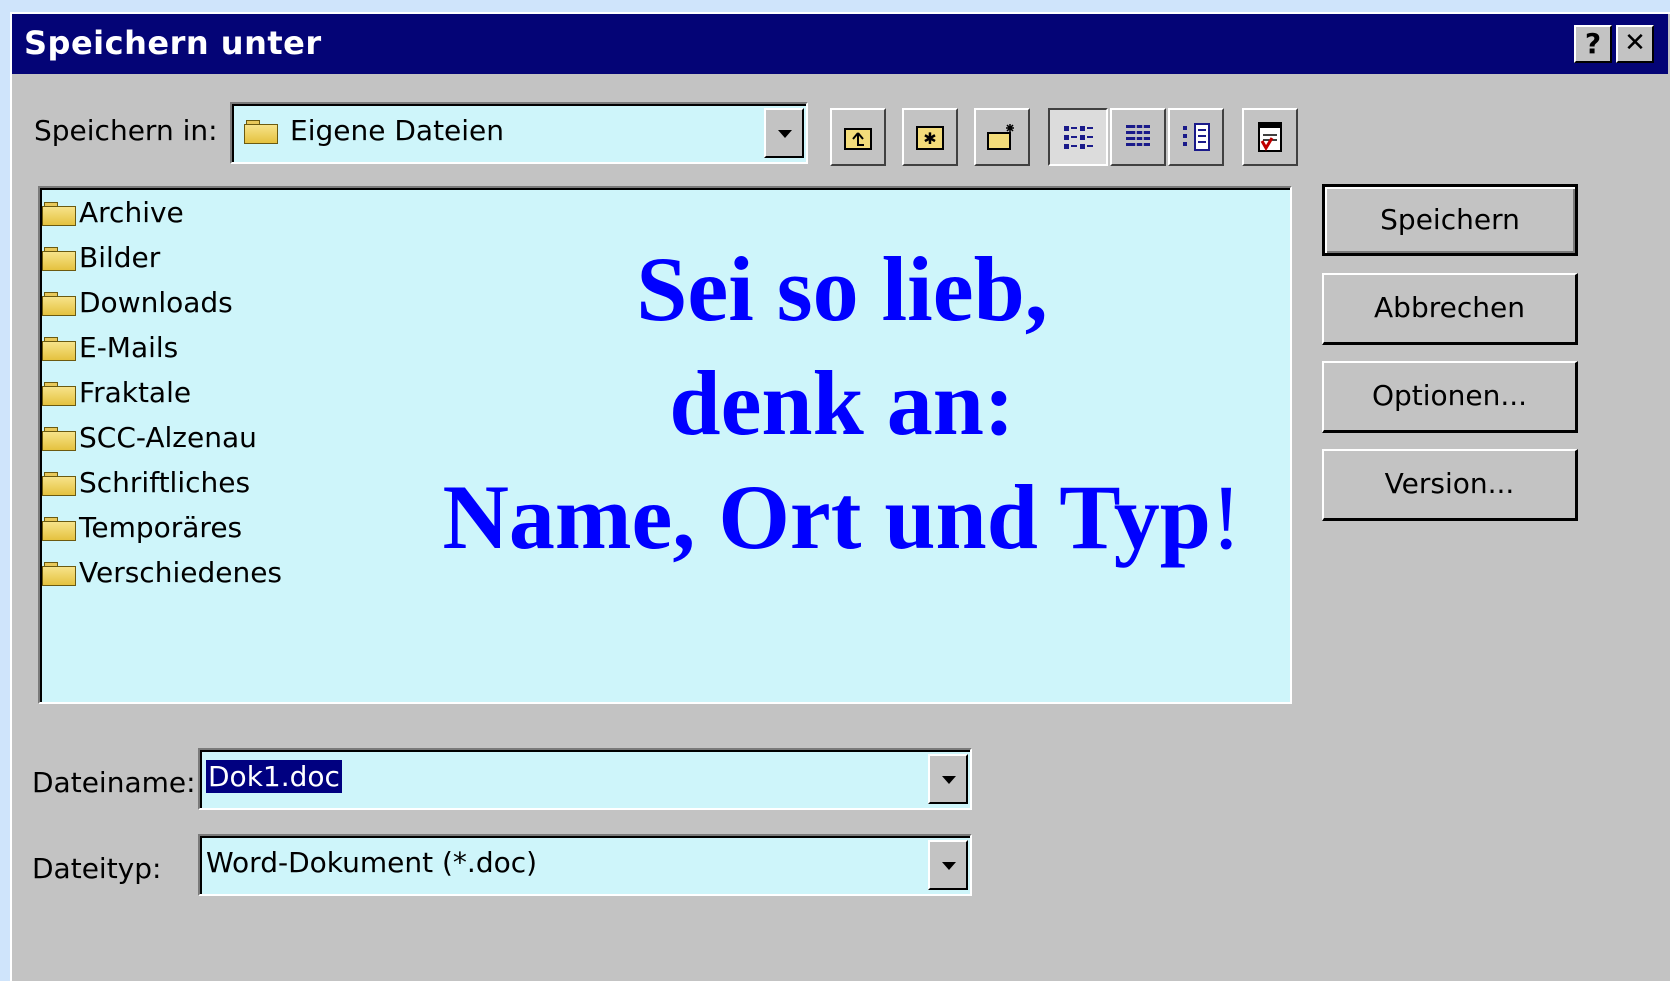  I want to click on up-one-level-icon, so click(858, 137).